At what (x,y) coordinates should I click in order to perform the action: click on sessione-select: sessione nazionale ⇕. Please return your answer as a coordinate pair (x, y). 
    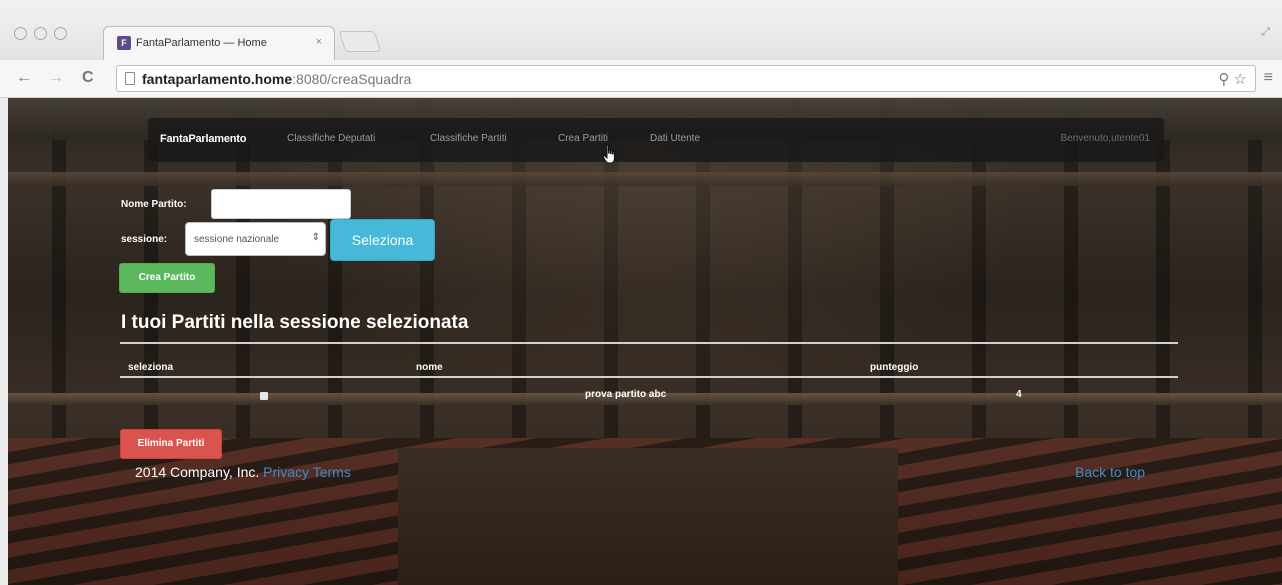
    Looking at the image, I should click on (255, 239).